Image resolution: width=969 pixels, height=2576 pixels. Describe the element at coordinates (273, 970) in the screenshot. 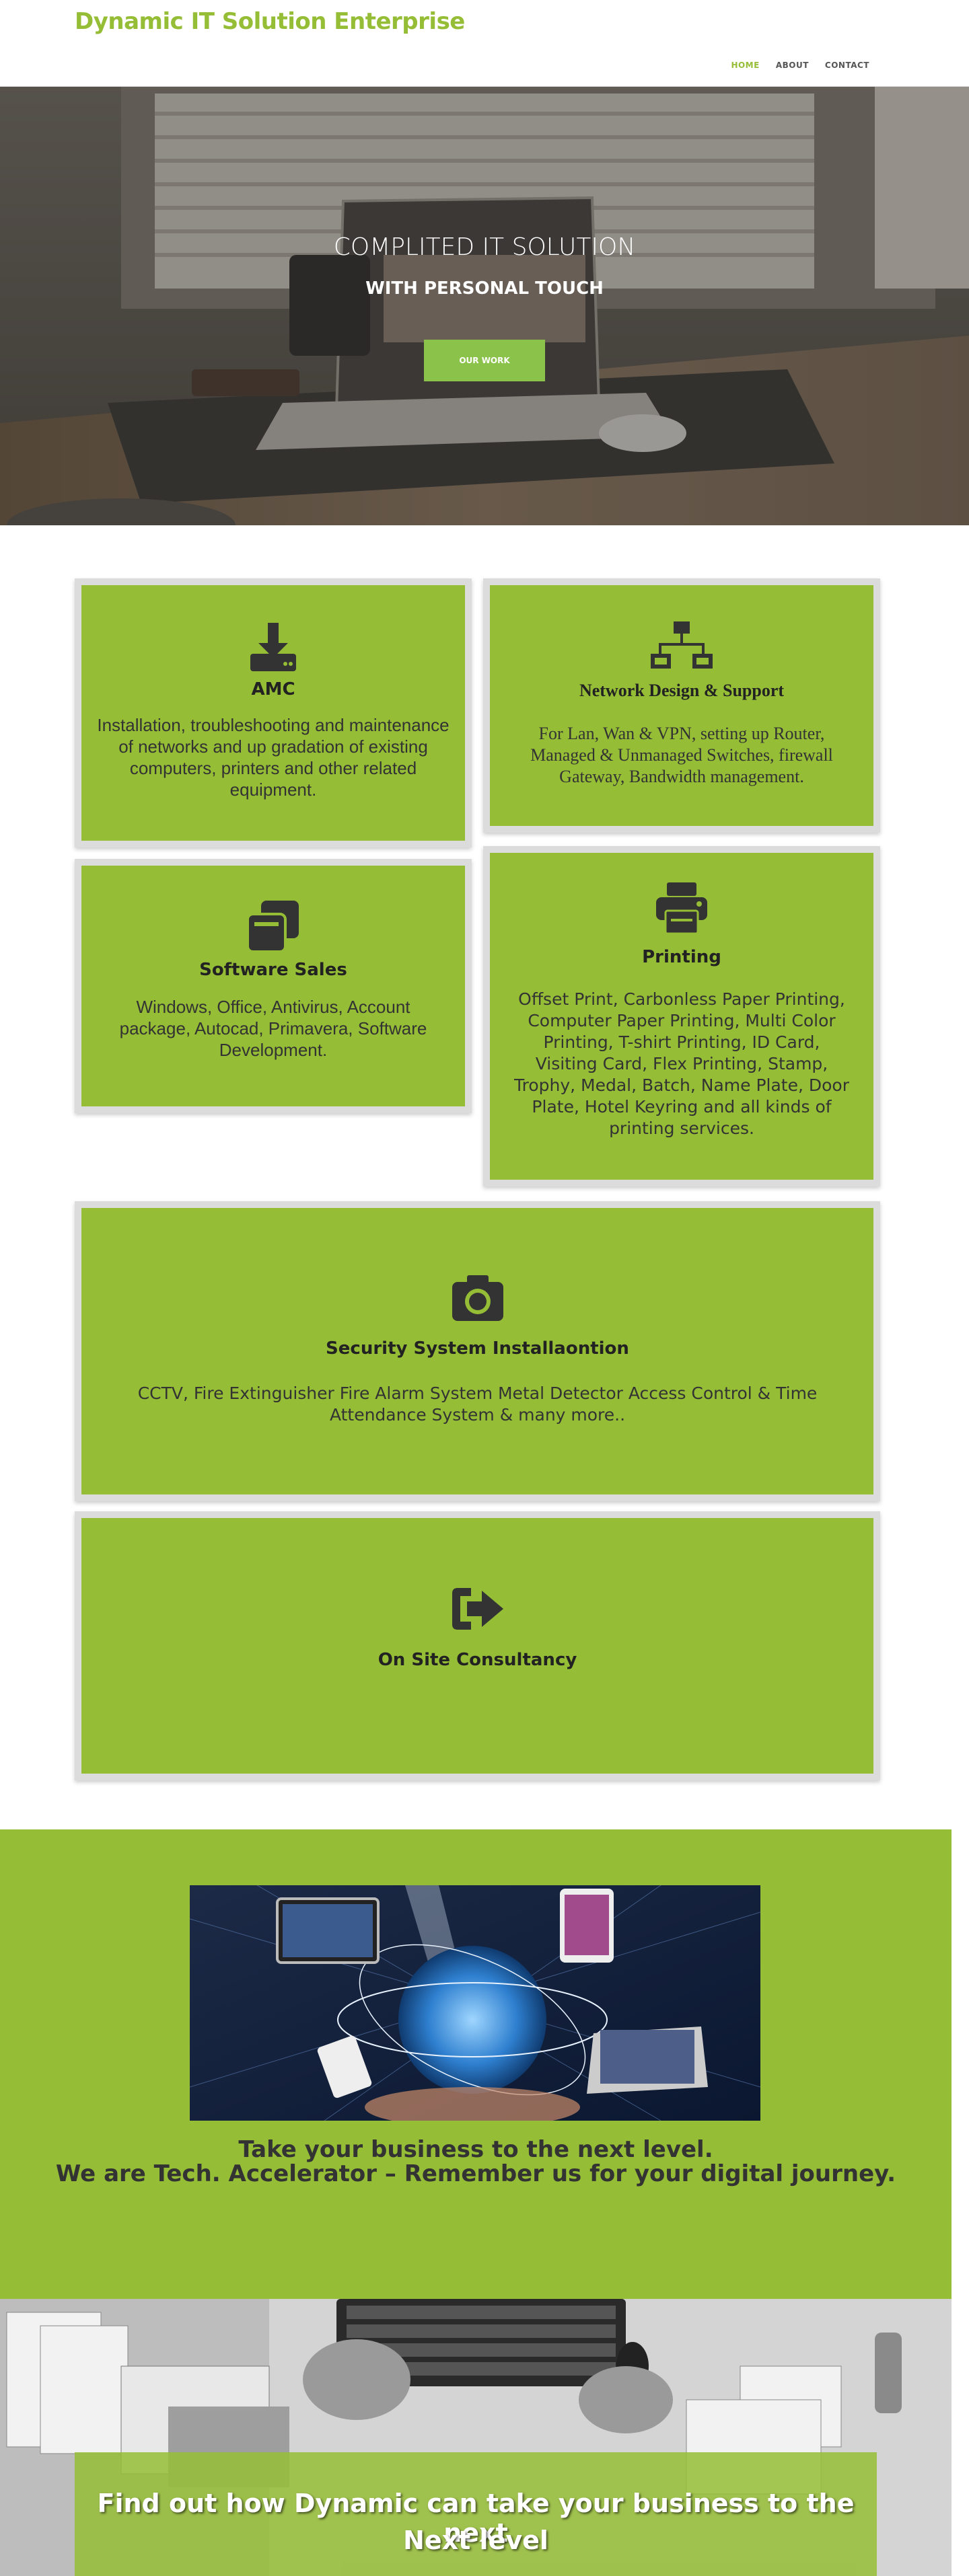

I see `service-title: Software Sales` at that location.